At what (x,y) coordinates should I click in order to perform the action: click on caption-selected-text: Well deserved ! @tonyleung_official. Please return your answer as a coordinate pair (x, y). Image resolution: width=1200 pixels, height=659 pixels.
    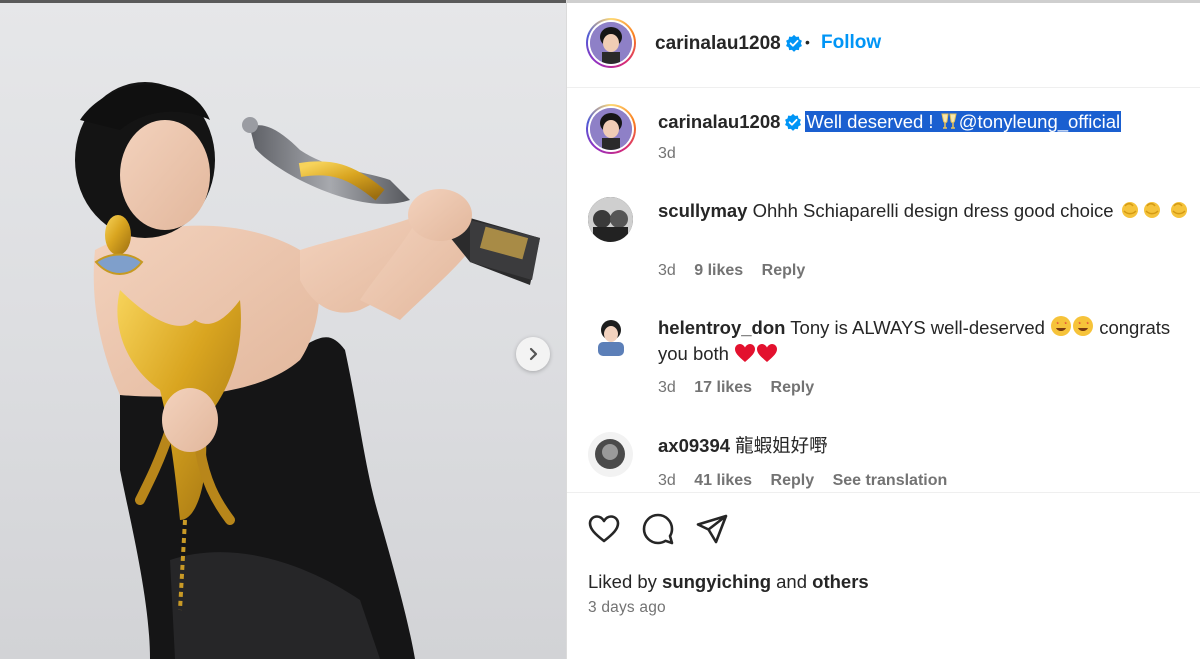
    Looking at the image, I should click on (963, 121).